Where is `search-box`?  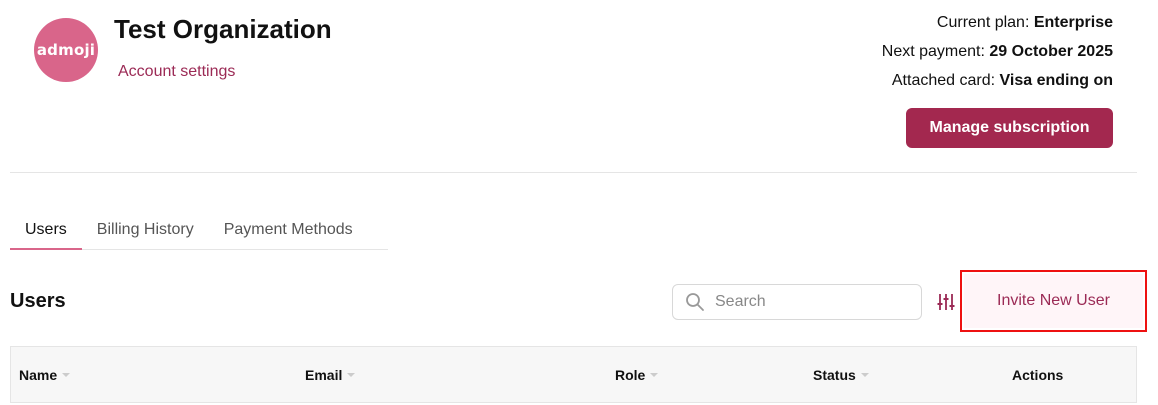
search-box is located at coordinates (797, 302).